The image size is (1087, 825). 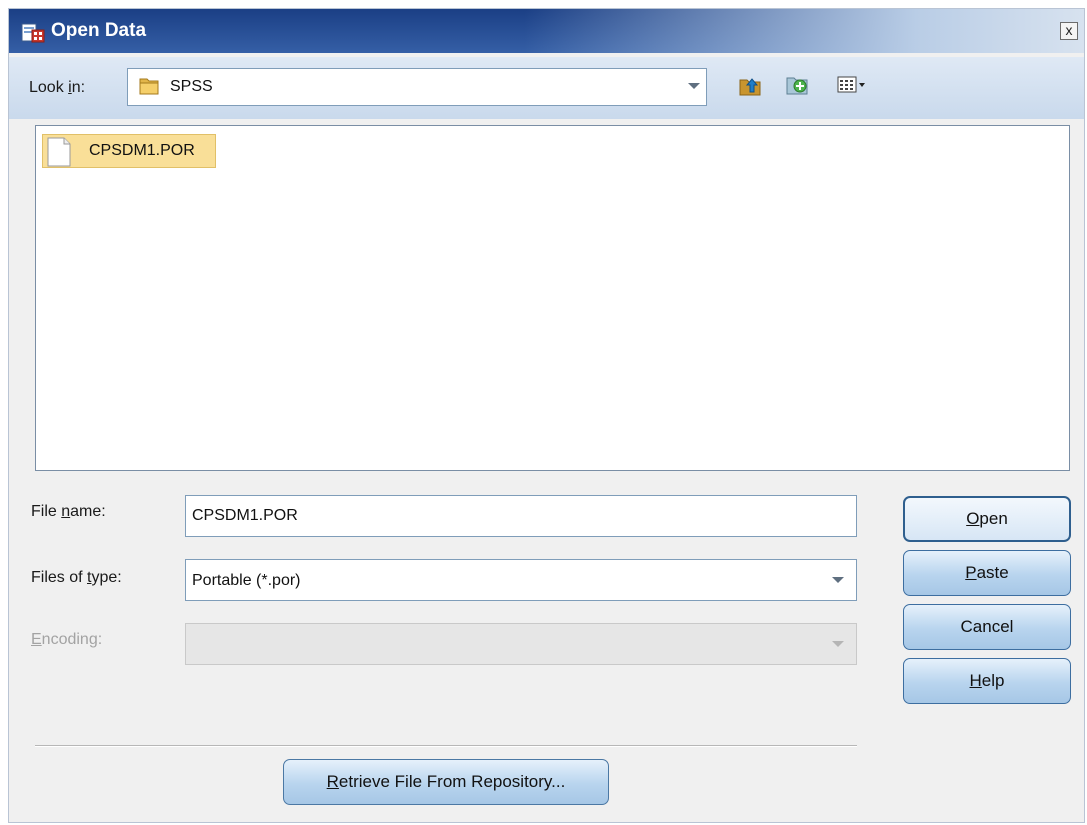 I want to click on files-of-type-label: Files of type:, so click(x=76, y=577).